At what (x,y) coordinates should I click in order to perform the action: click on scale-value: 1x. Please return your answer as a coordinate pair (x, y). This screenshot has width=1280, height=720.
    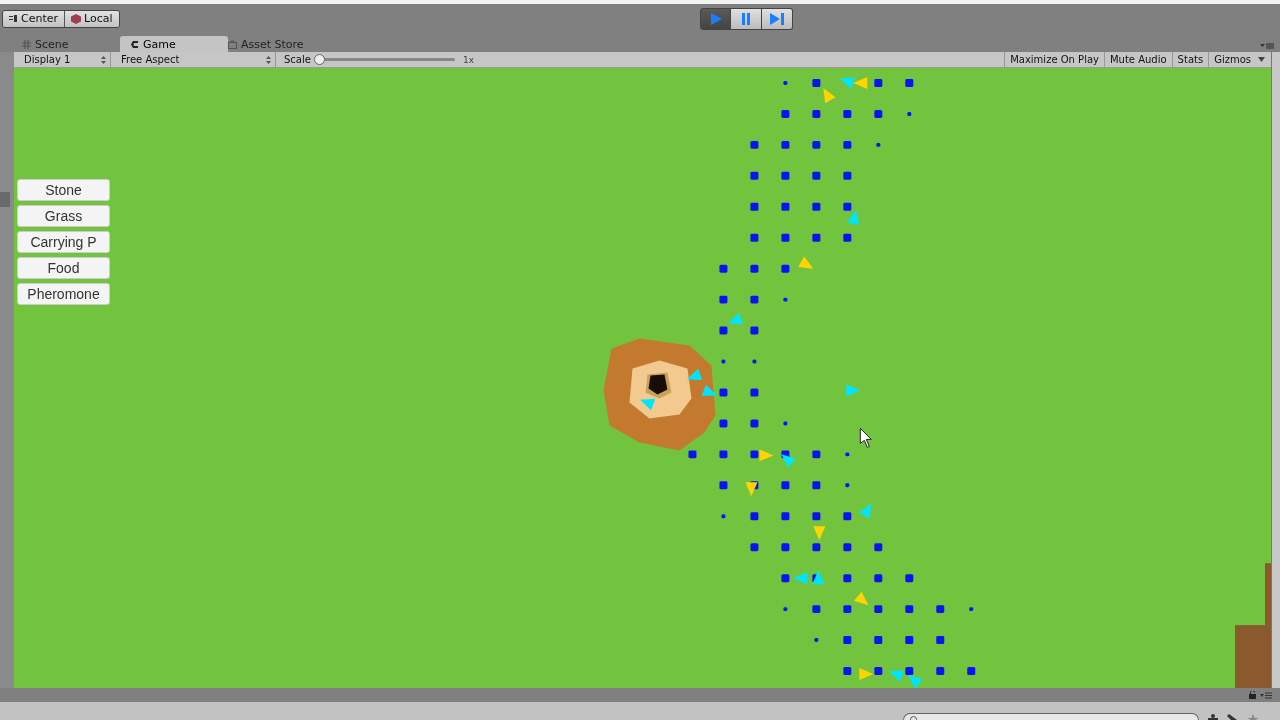
    Looking at the image, I should click on (468, 59).